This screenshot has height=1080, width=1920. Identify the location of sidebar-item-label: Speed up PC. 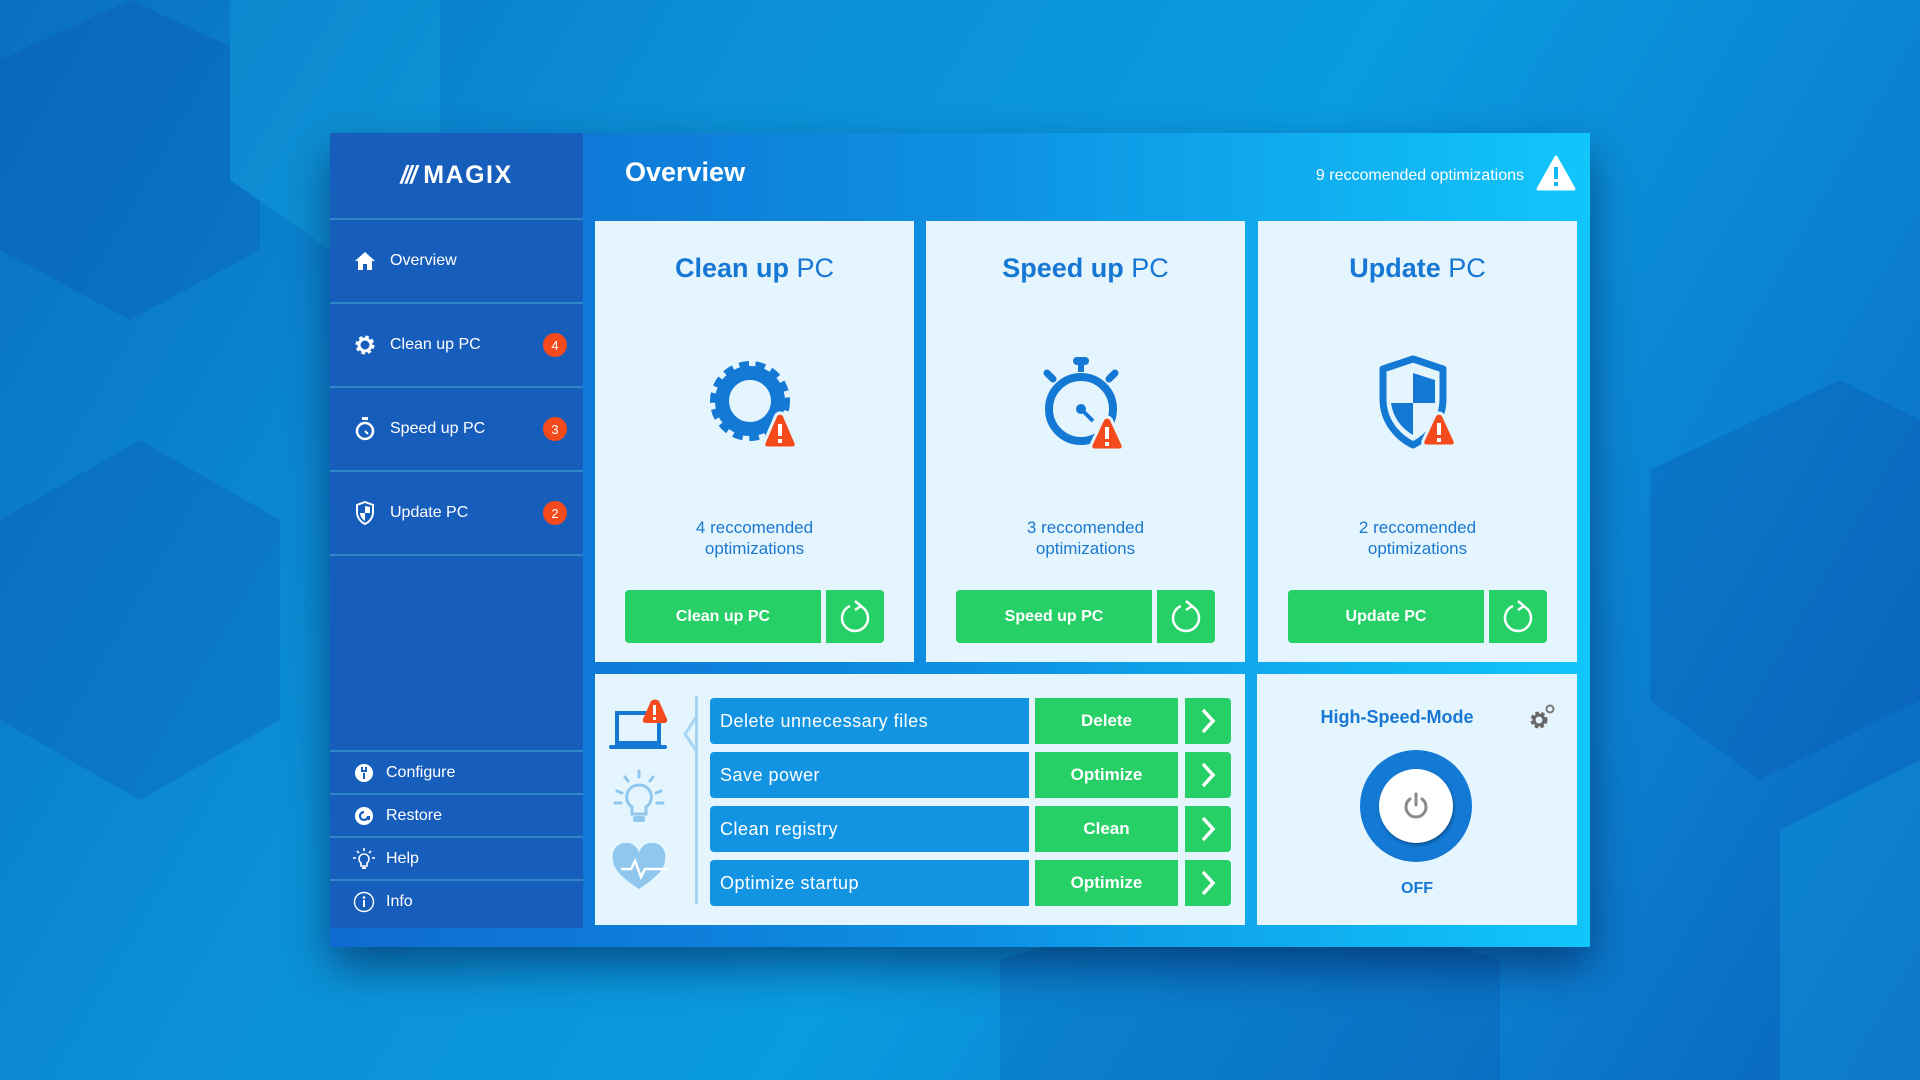
(438, 428).